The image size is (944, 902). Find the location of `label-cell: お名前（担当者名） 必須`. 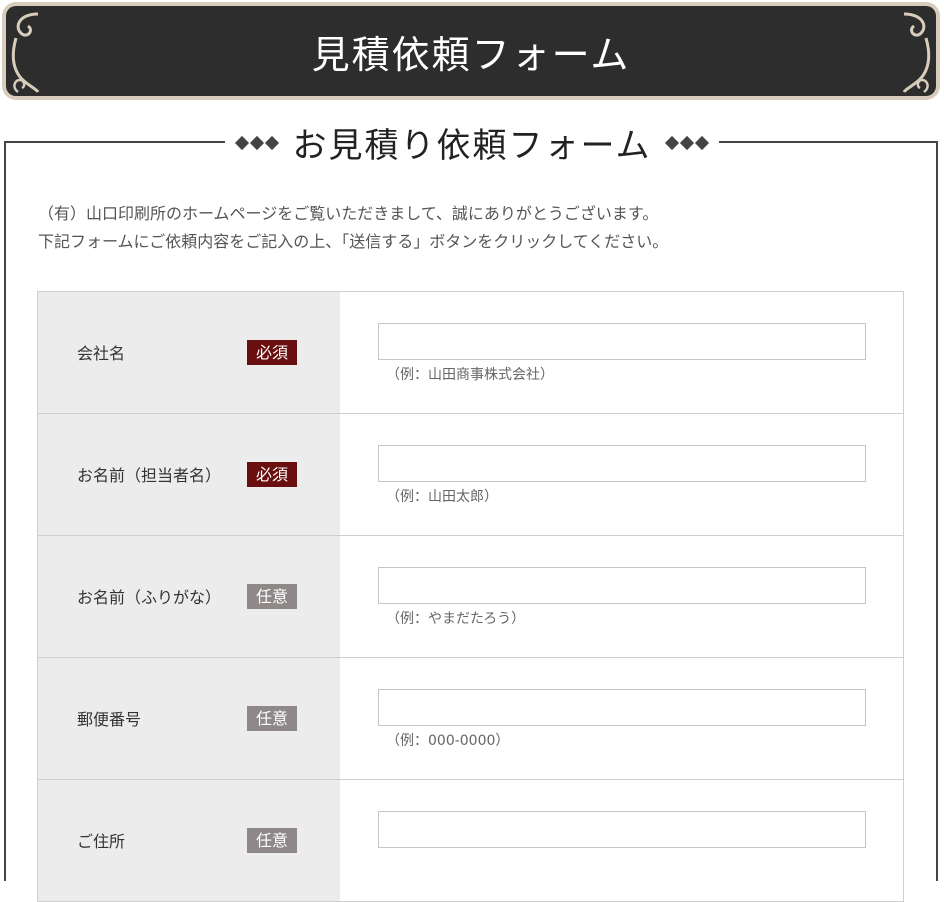

label-cell: お名前（担当者名） 必須 is located at coordinates (189, 474).